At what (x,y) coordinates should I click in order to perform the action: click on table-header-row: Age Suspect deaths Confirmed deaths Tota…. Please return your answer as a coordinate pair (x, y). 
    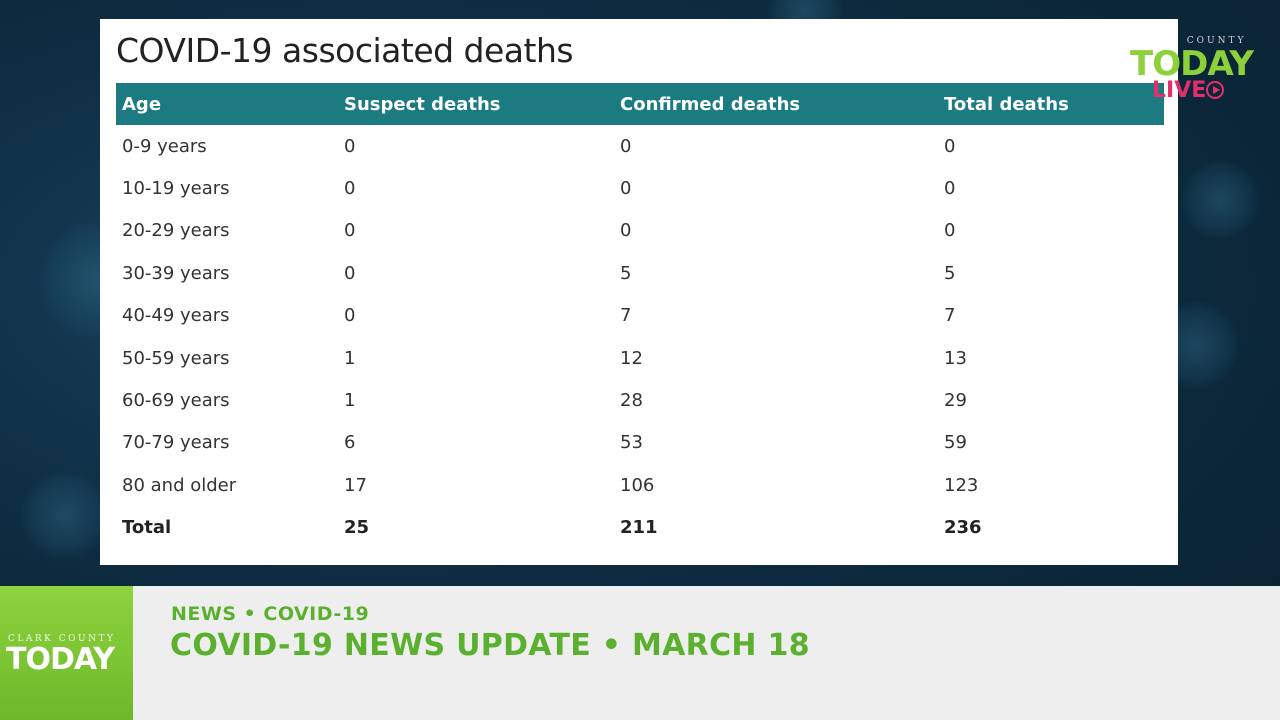
    Looking at the image, I should click on (640, 104).